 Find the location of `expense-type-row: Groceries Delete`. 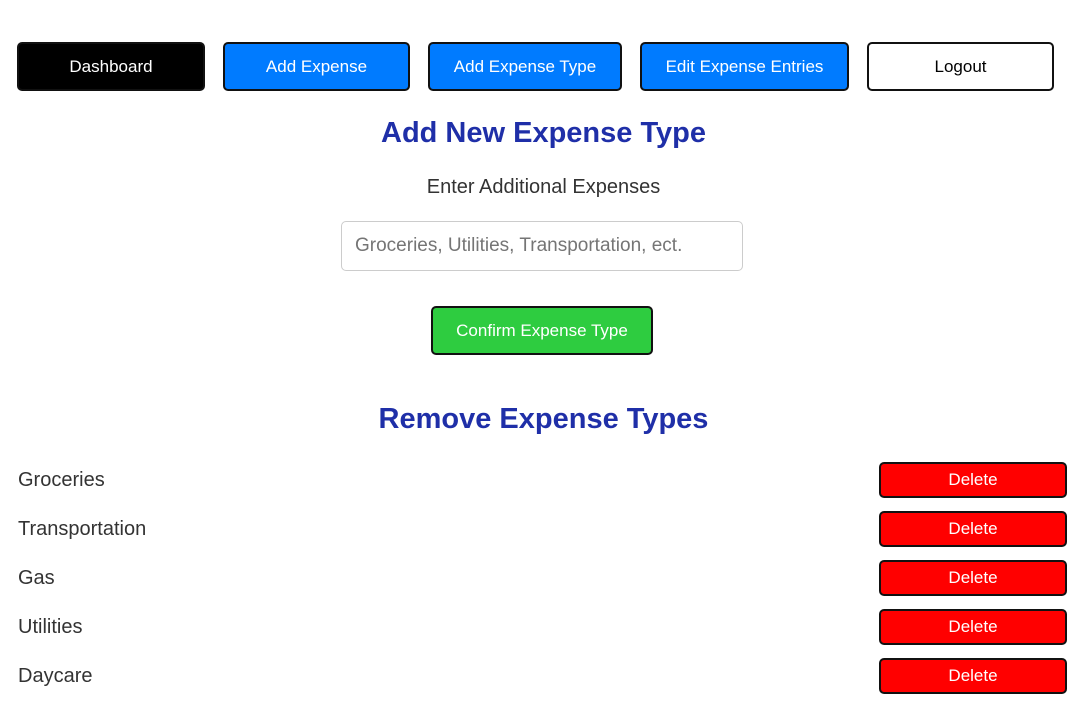

expense-type-row: Groceries Delete is located at coordinates (543, 486).